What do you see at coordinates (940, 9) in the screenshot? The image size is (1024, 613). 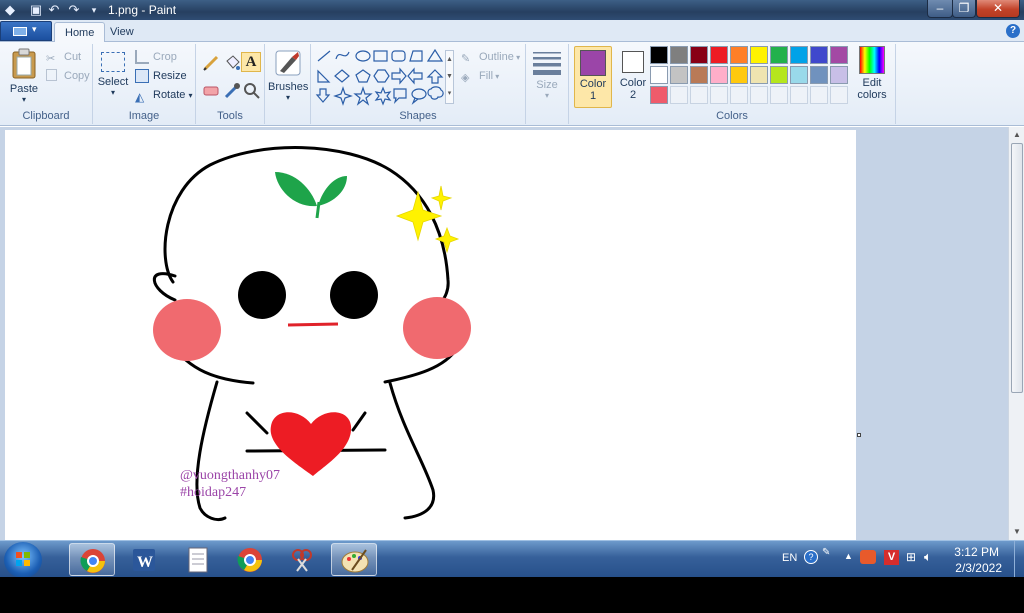 I see `minimize-button: –` at bounding box center [940, 9].